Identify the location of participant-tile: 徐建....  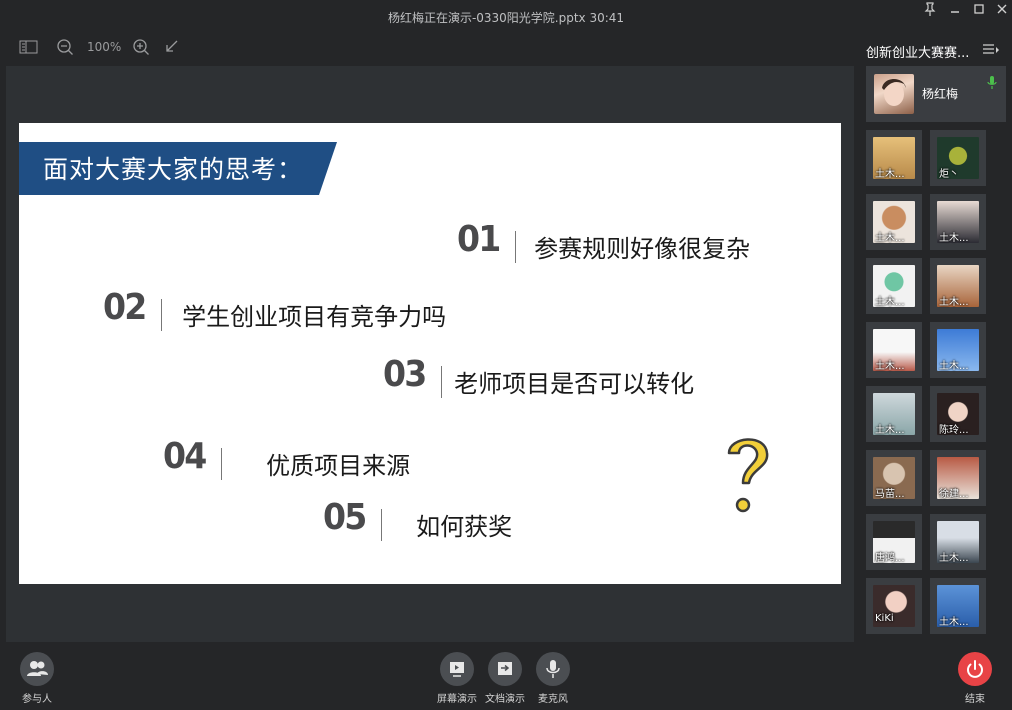
(958, 478).